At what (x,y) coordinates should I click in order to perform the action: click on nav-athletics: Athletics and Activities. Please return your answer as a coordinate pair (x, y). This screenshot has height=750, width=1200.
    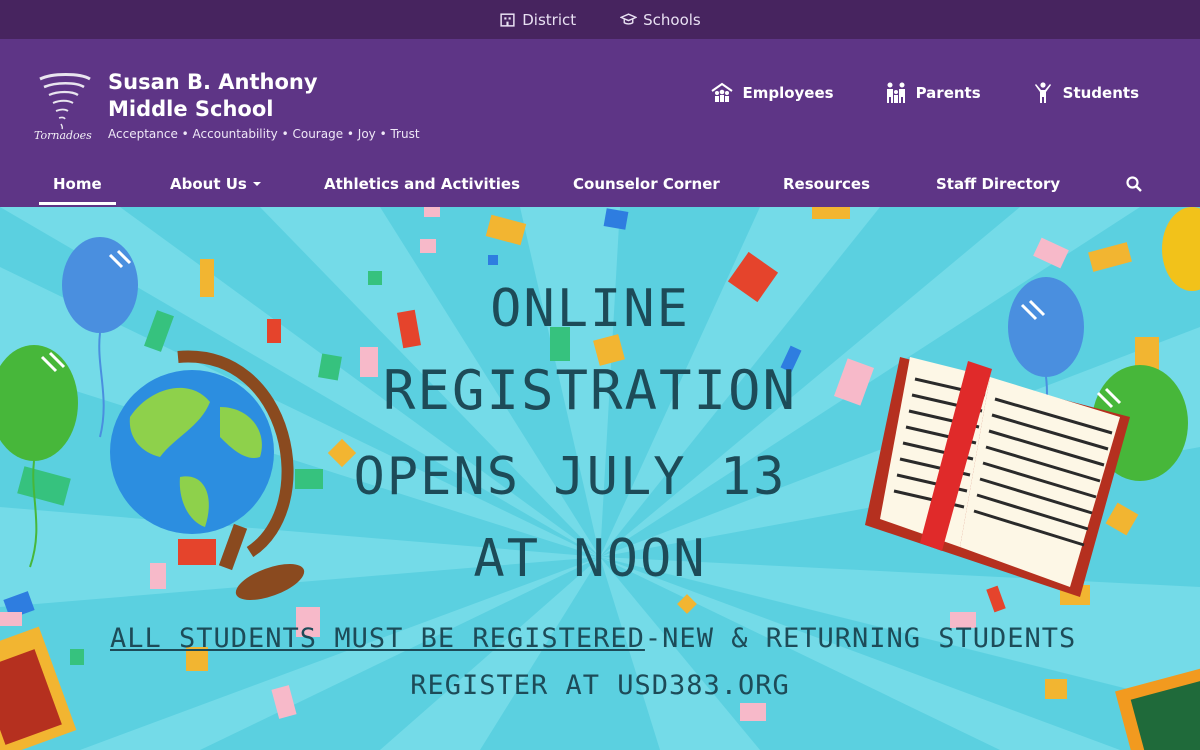
    Looking at the image, I should click on (422, 184).